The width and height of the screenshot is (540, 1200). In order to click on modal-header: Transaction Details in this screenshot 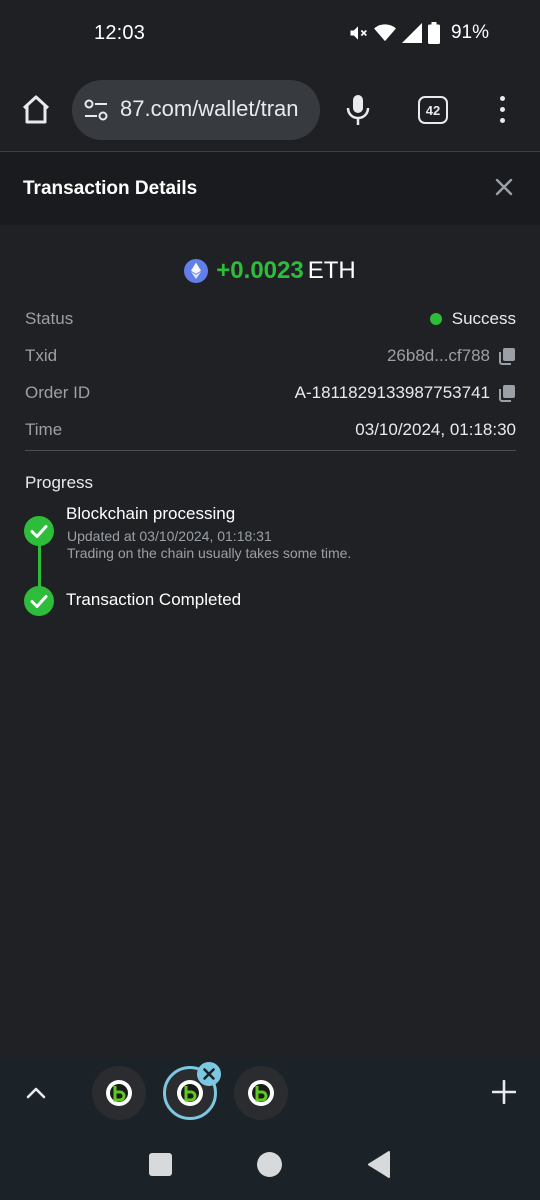, I will do `click(270, 188)`.